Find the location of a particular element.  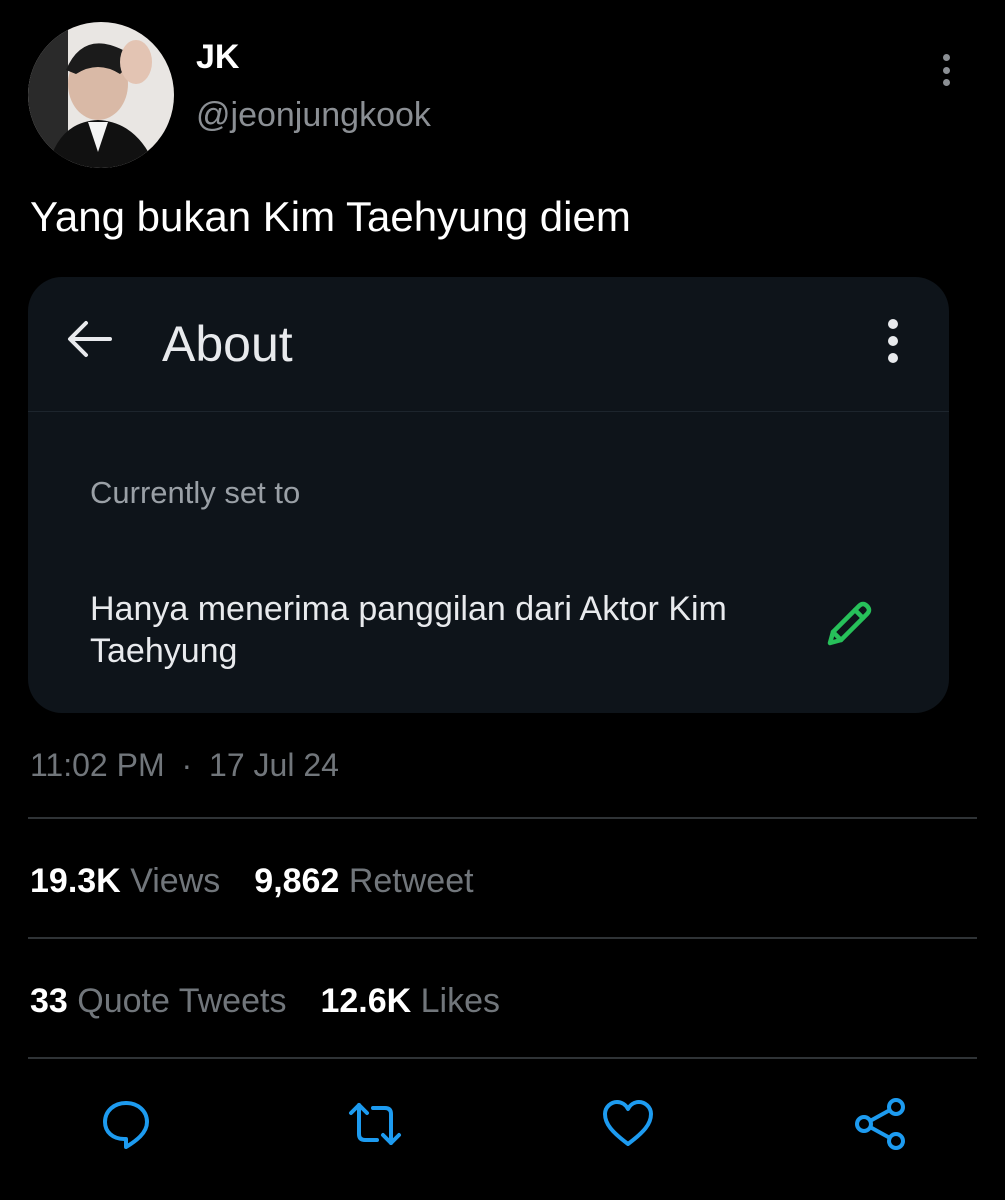

retweets-label: Retweet is located at coordinates (411, 881).